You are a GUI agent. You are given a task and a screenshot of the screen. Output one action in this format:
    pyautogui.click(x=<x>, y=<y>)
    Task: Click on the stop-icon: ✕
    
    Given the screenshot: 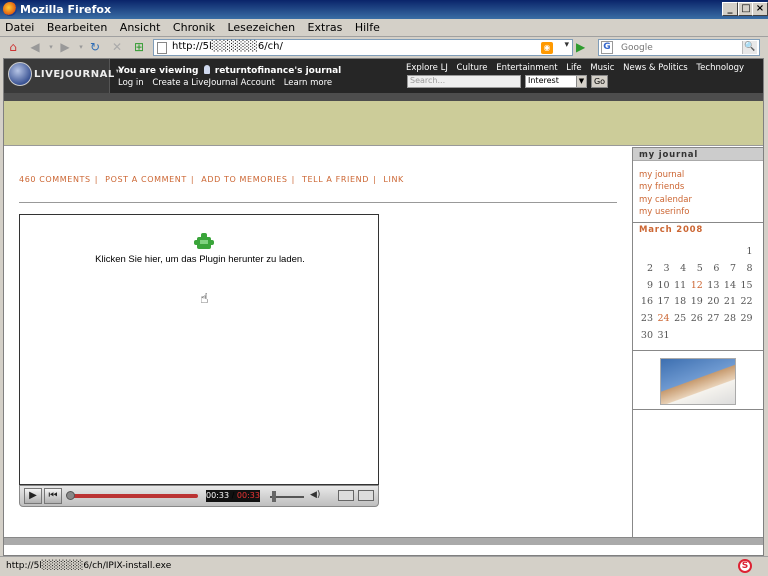 What is the action you would take?
    pyautogui.click(x=117, y=47)
    